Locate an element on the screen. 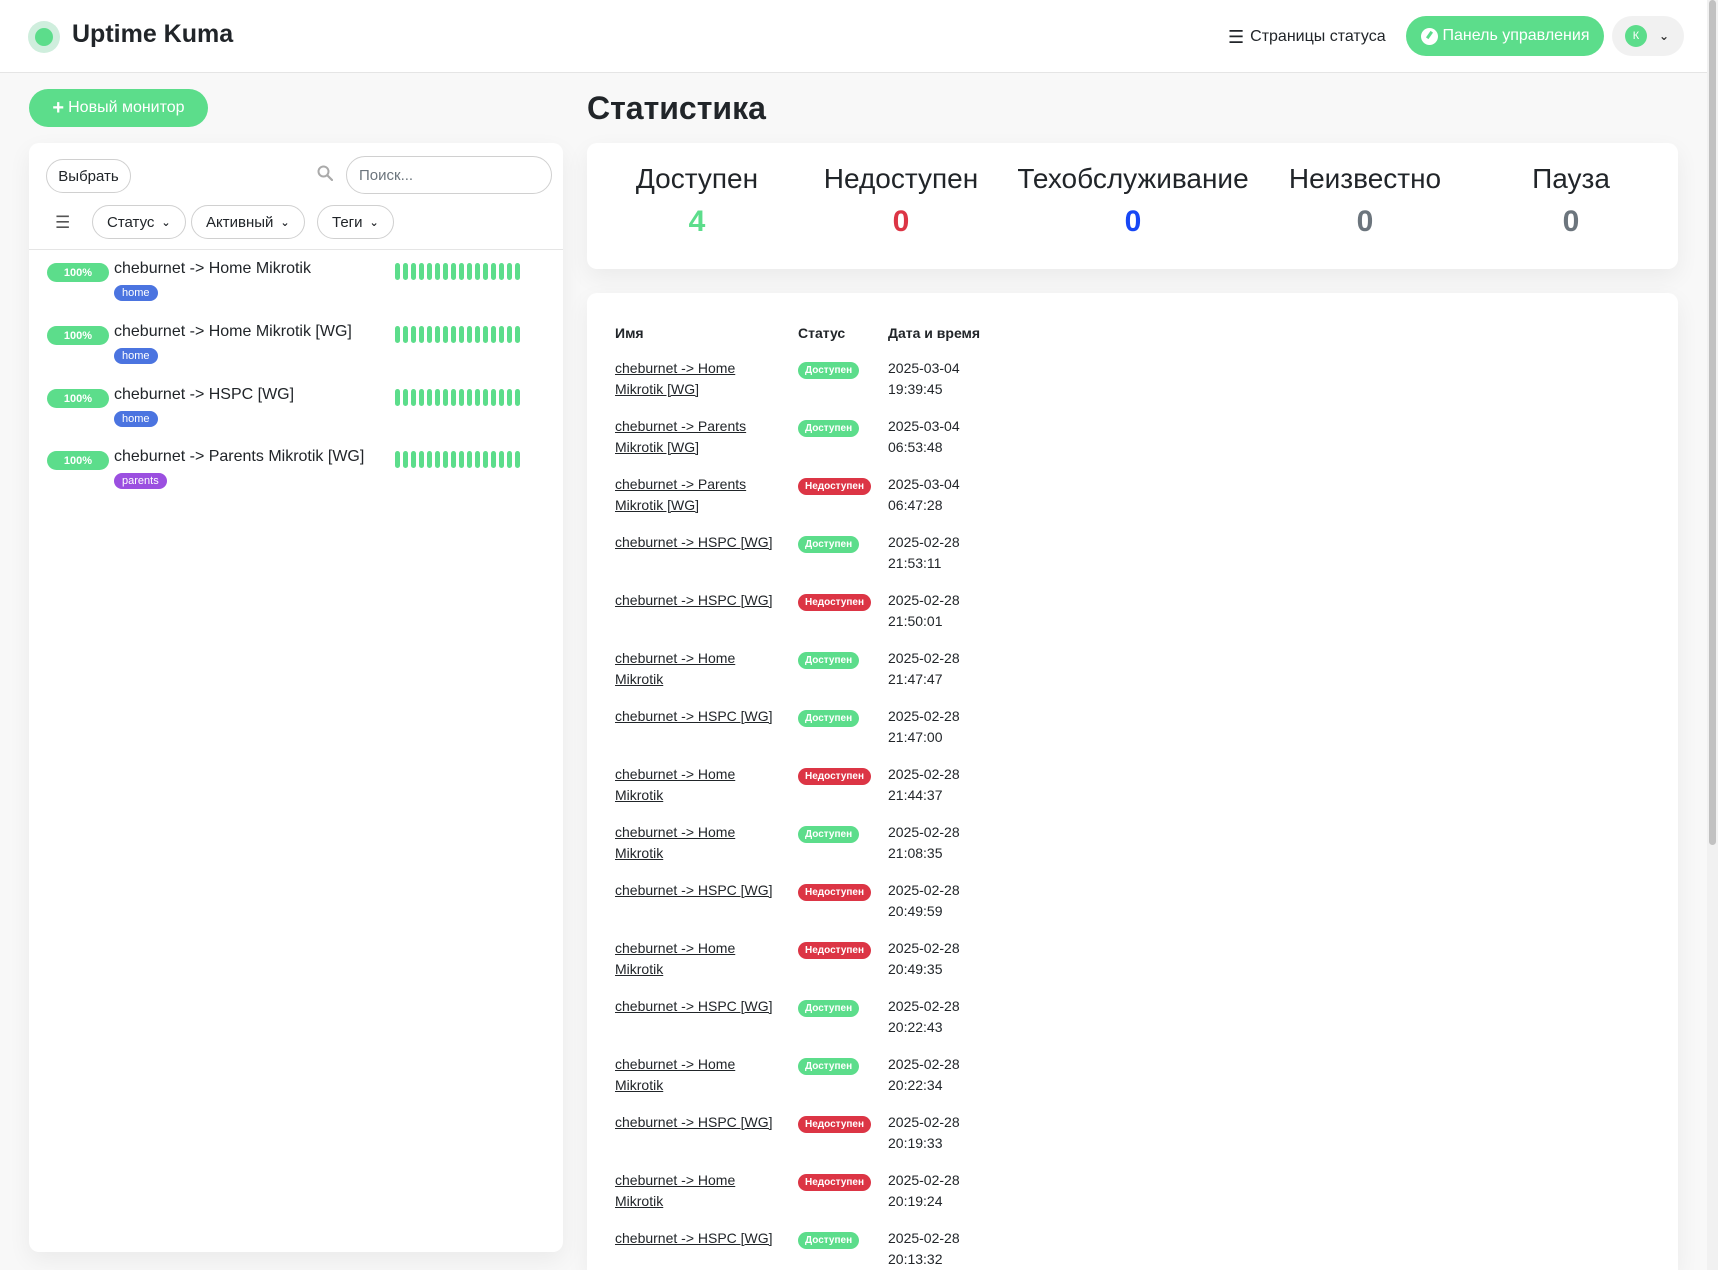 Image resolution: width=1718 pixels, height=1270 pixels. page-scrollbar is located at coordinates (1712, 635).